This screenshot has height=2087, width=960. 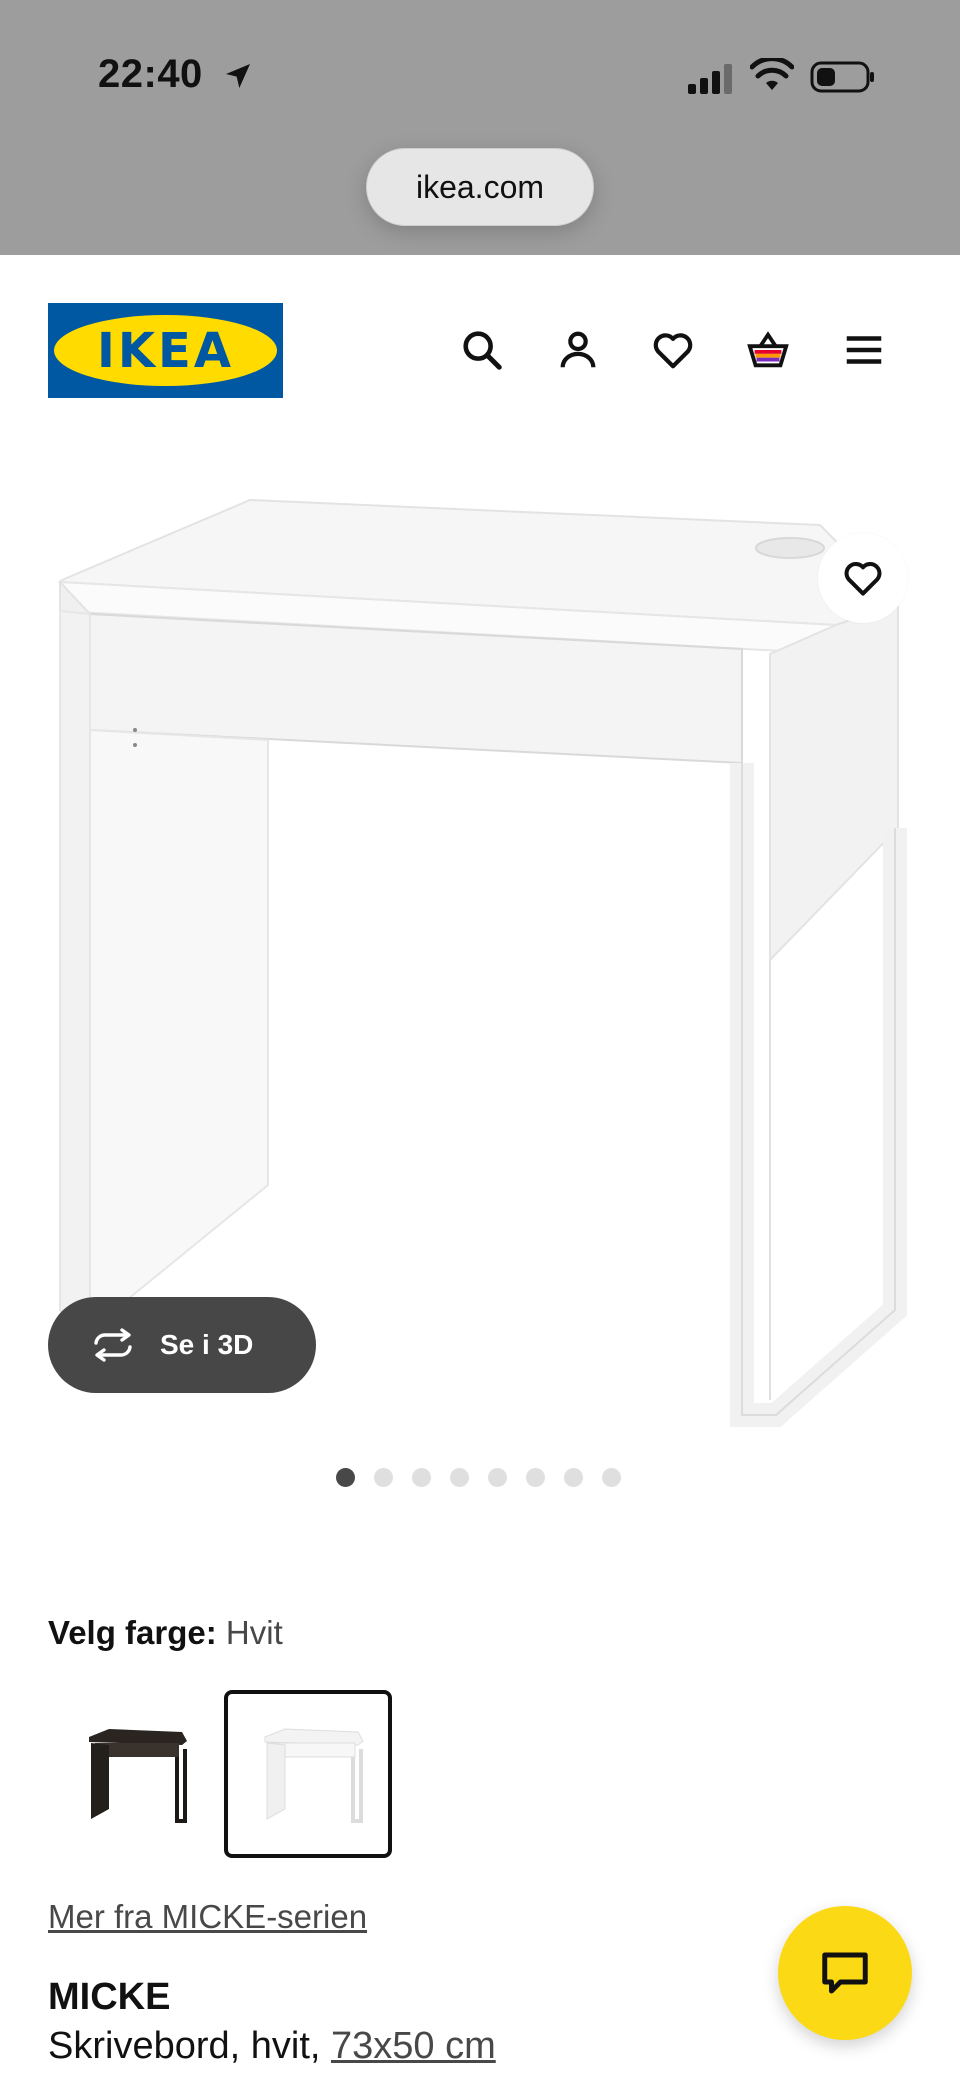 I want to click on address-bar: ikea.com, so click(x=480, y=187).